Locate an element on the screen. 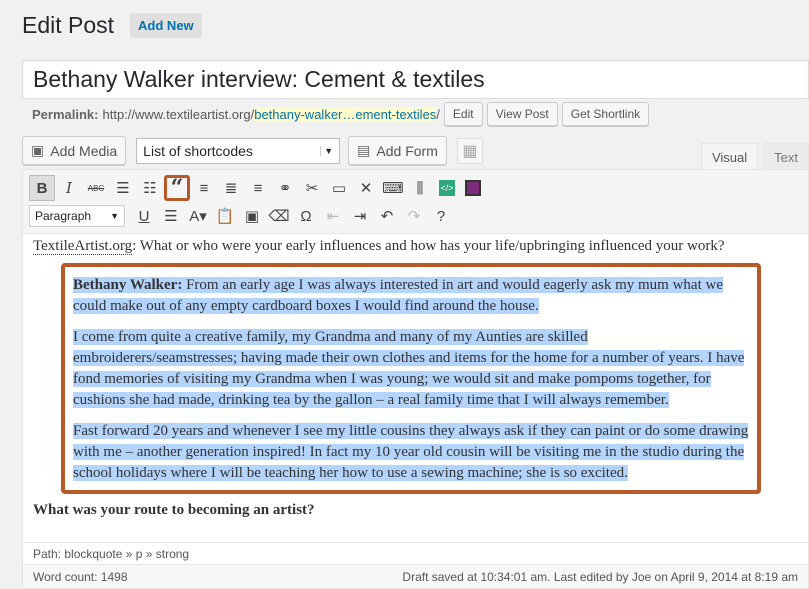 Image resolution: width=809 pixels, height=589 pixels. add-form-label: Add Form is located at coordinates (407, 150).